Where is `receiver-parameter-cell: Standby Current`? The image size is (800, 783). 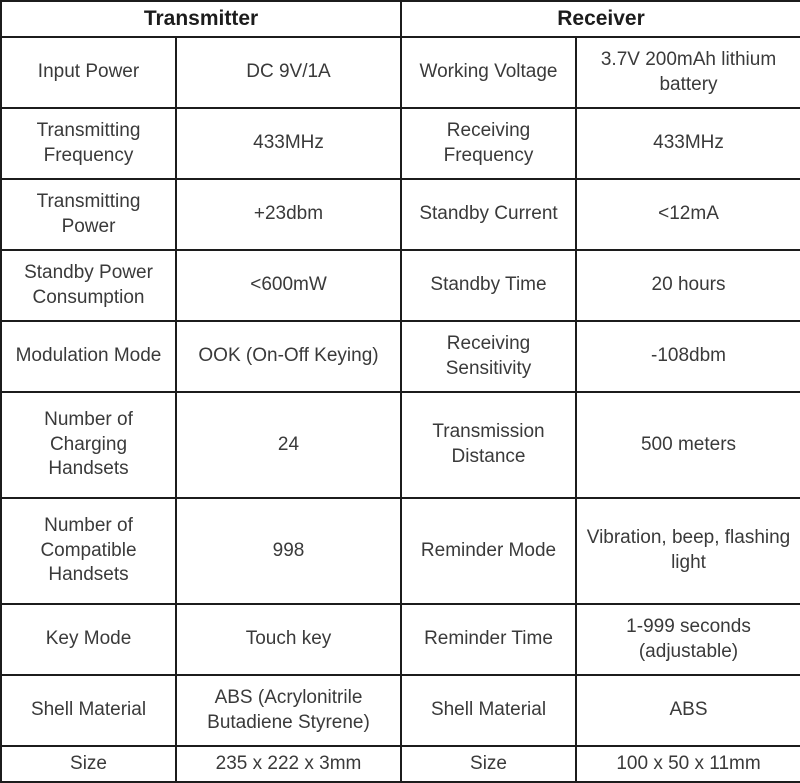
receiver-parameter-cell: Standby Current is located at coordinates (488, 214).